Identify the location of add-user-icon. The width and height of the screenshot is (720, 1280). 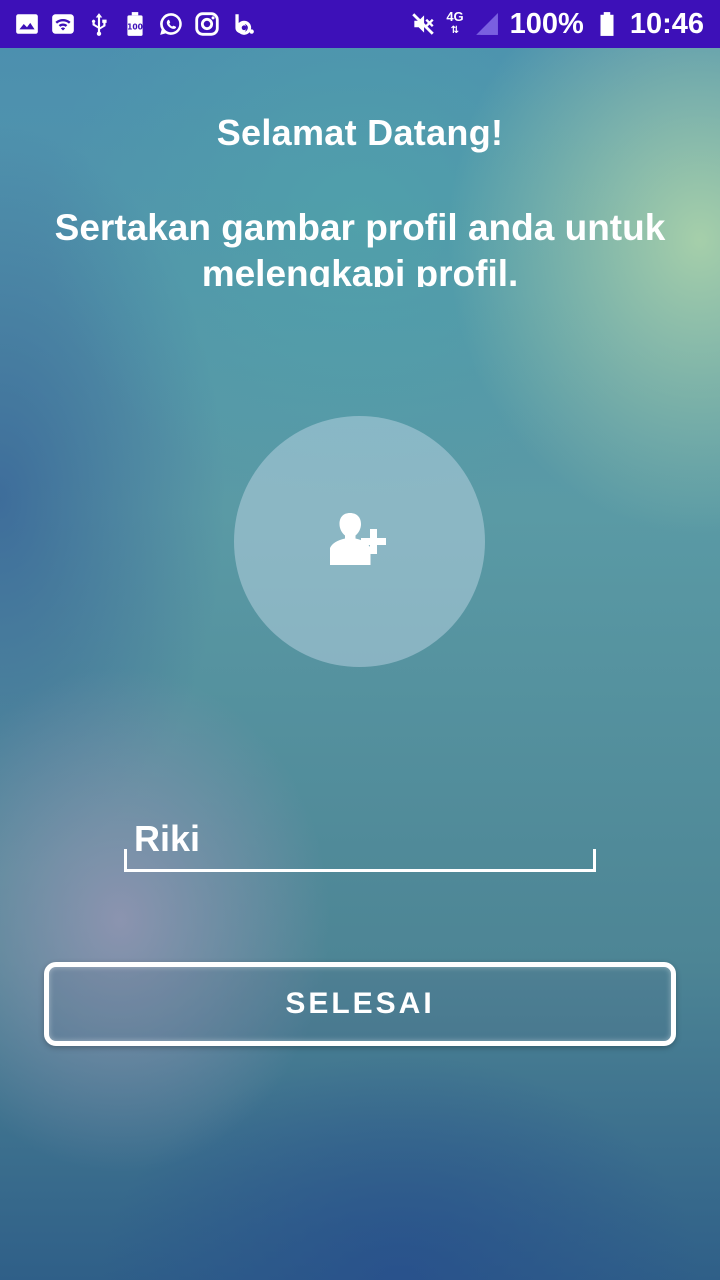
(360, 541).